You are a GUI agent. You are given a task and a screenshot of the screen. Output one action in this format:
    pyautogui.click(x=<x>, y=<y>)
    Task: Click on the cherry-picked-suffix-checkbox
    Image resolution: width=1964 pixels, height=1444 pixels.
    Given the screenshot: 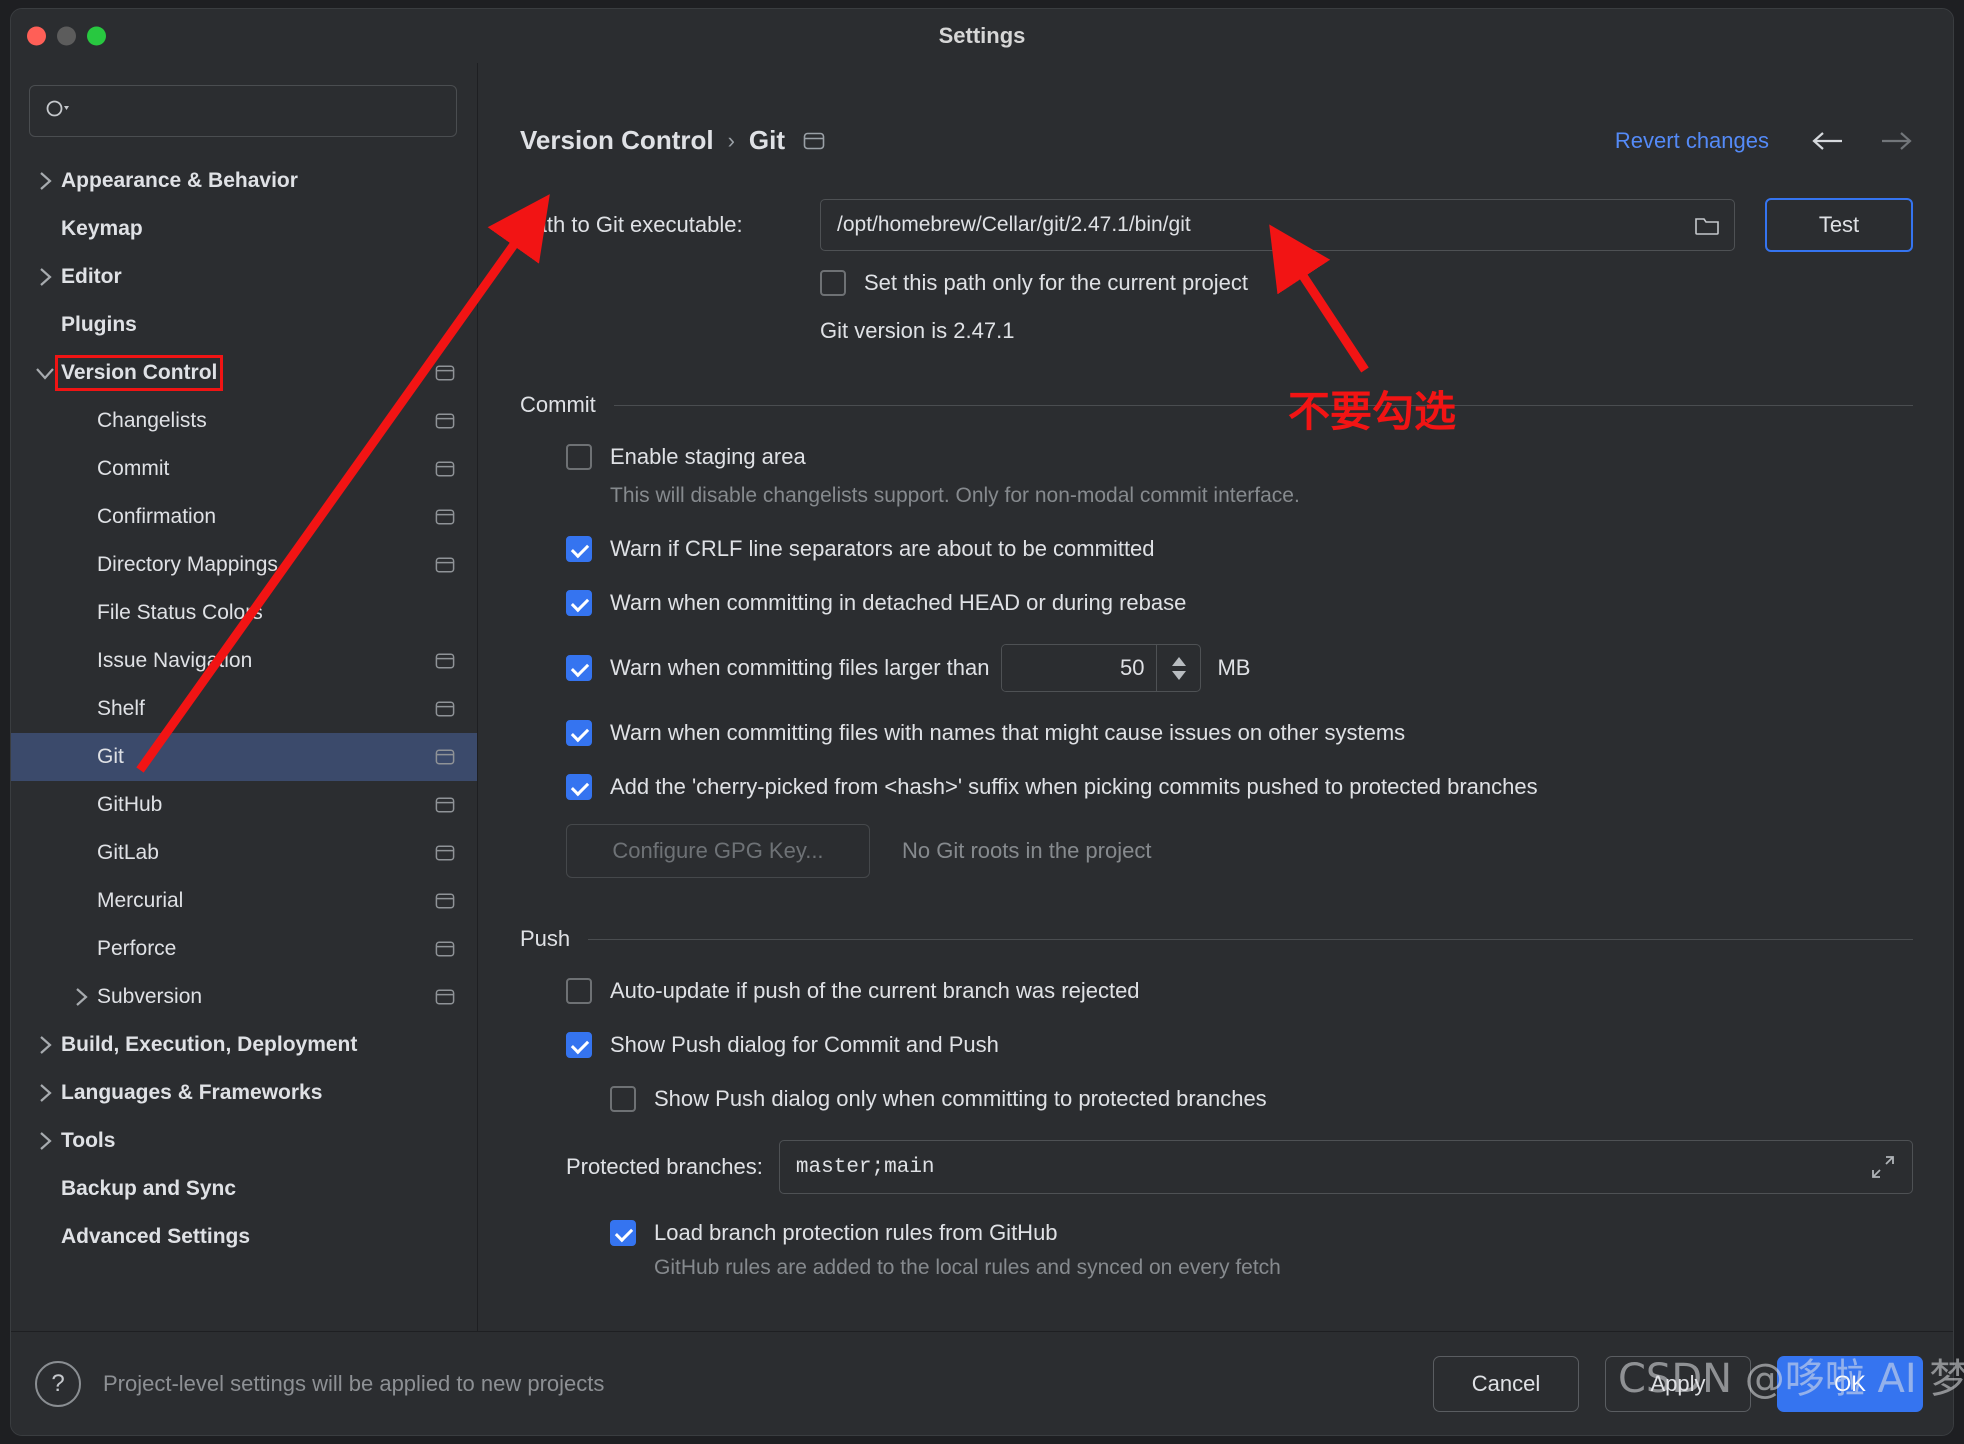 What is the action you would take?
    pyautogui.click(x=579, y=787)
    